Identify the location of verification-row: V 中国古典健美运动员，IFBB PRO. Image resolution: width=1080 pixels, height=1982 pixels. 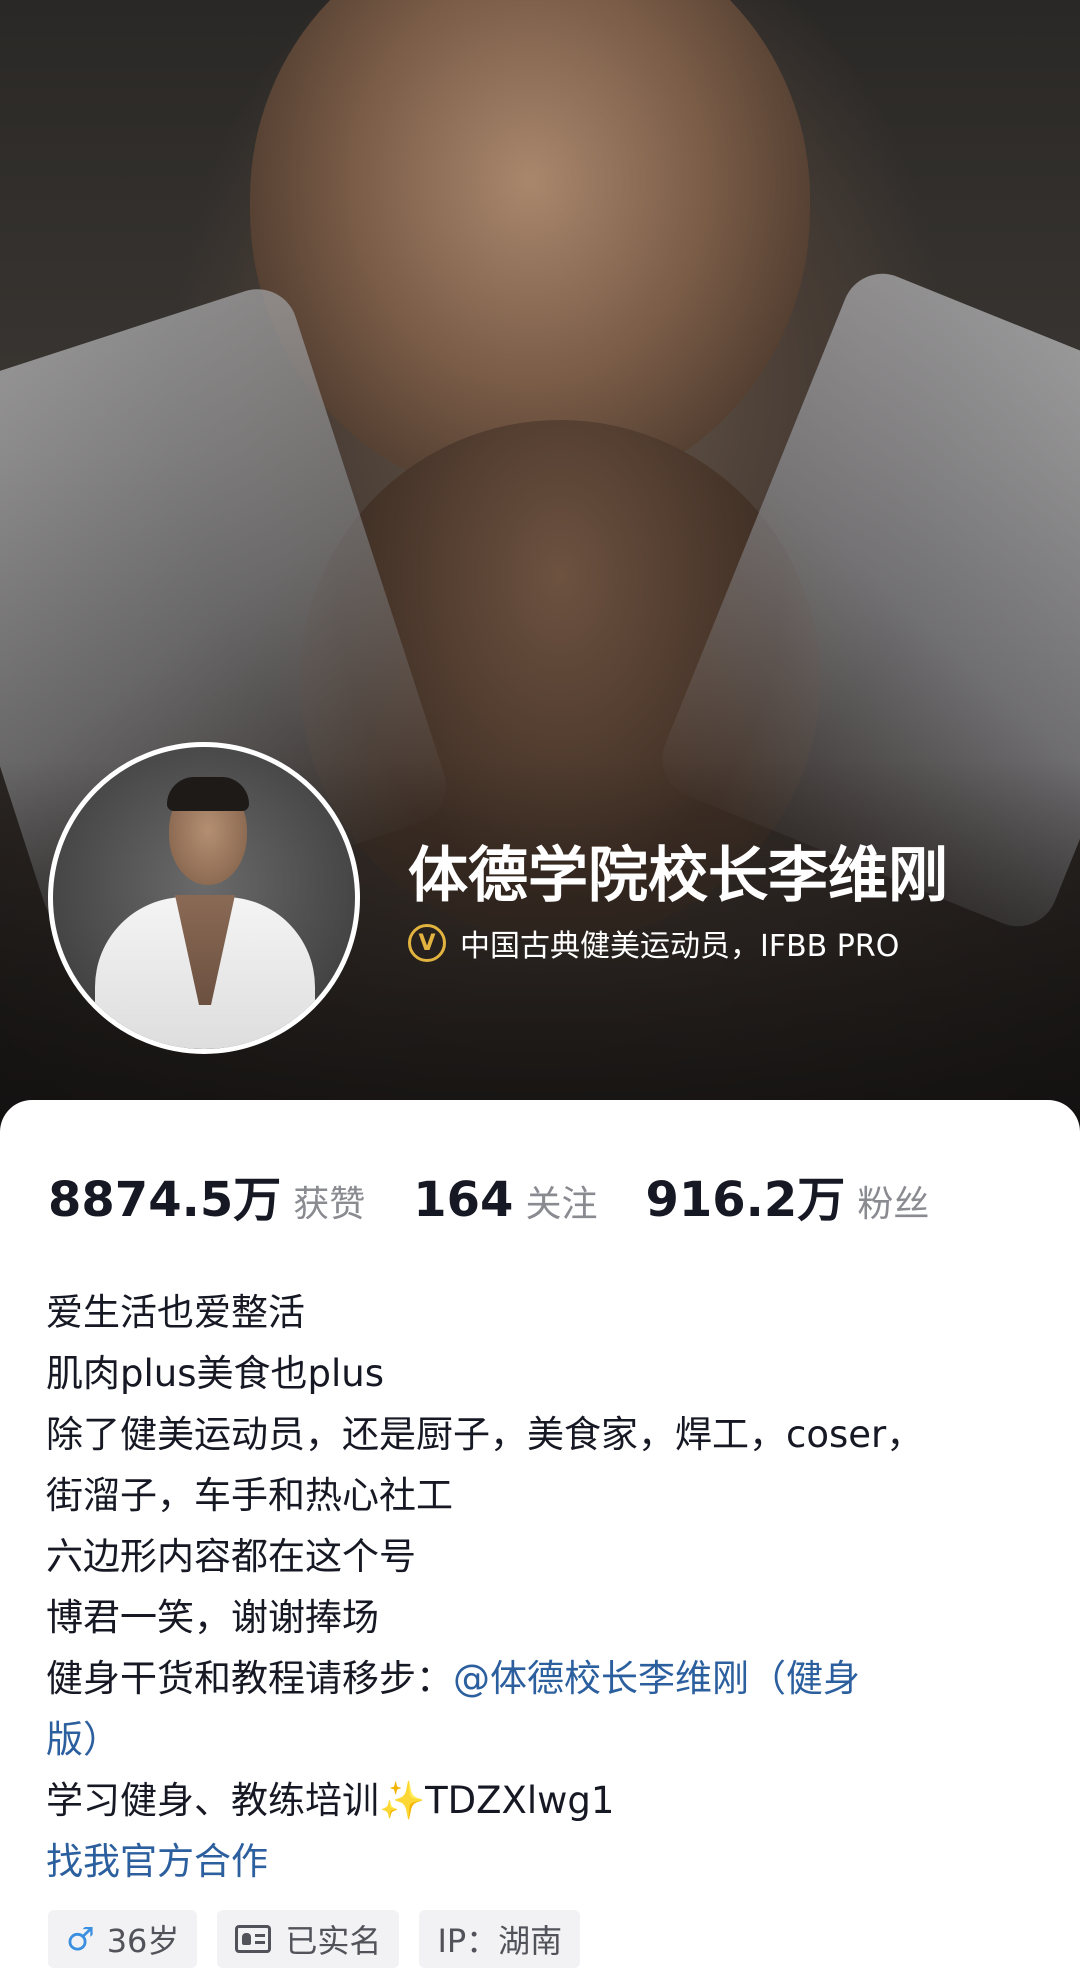
(653, 943).